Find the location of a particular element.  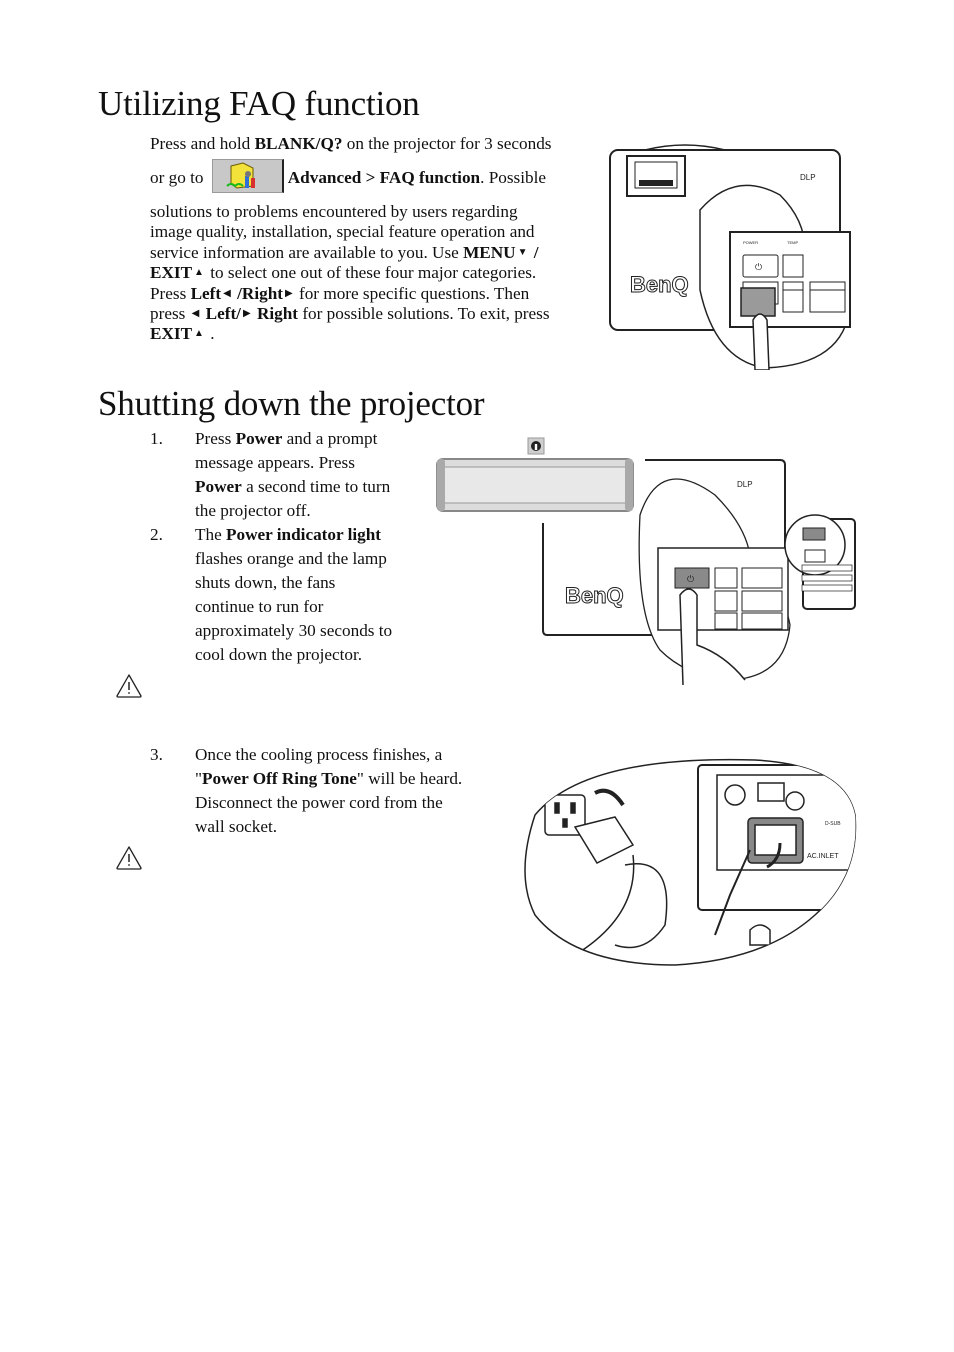

projector-power-button-figure: BenQ DLP ⏻ is located at coordinates (646, 561).